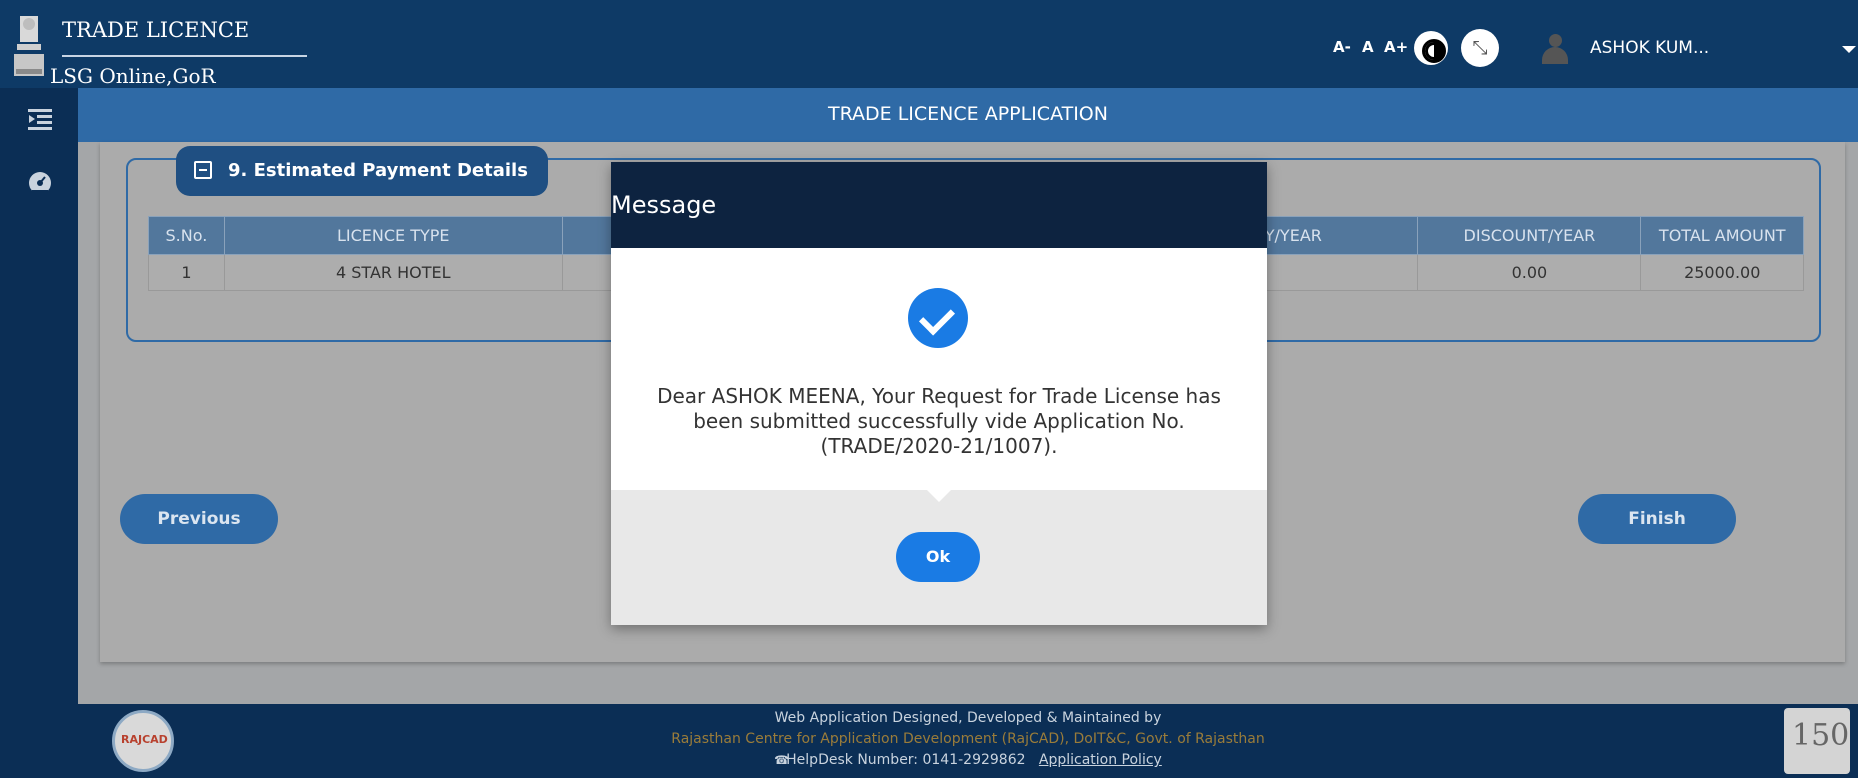 The image size is (1858, 778). I want to click on font-decrease-button: A-, so click(1342, 47).